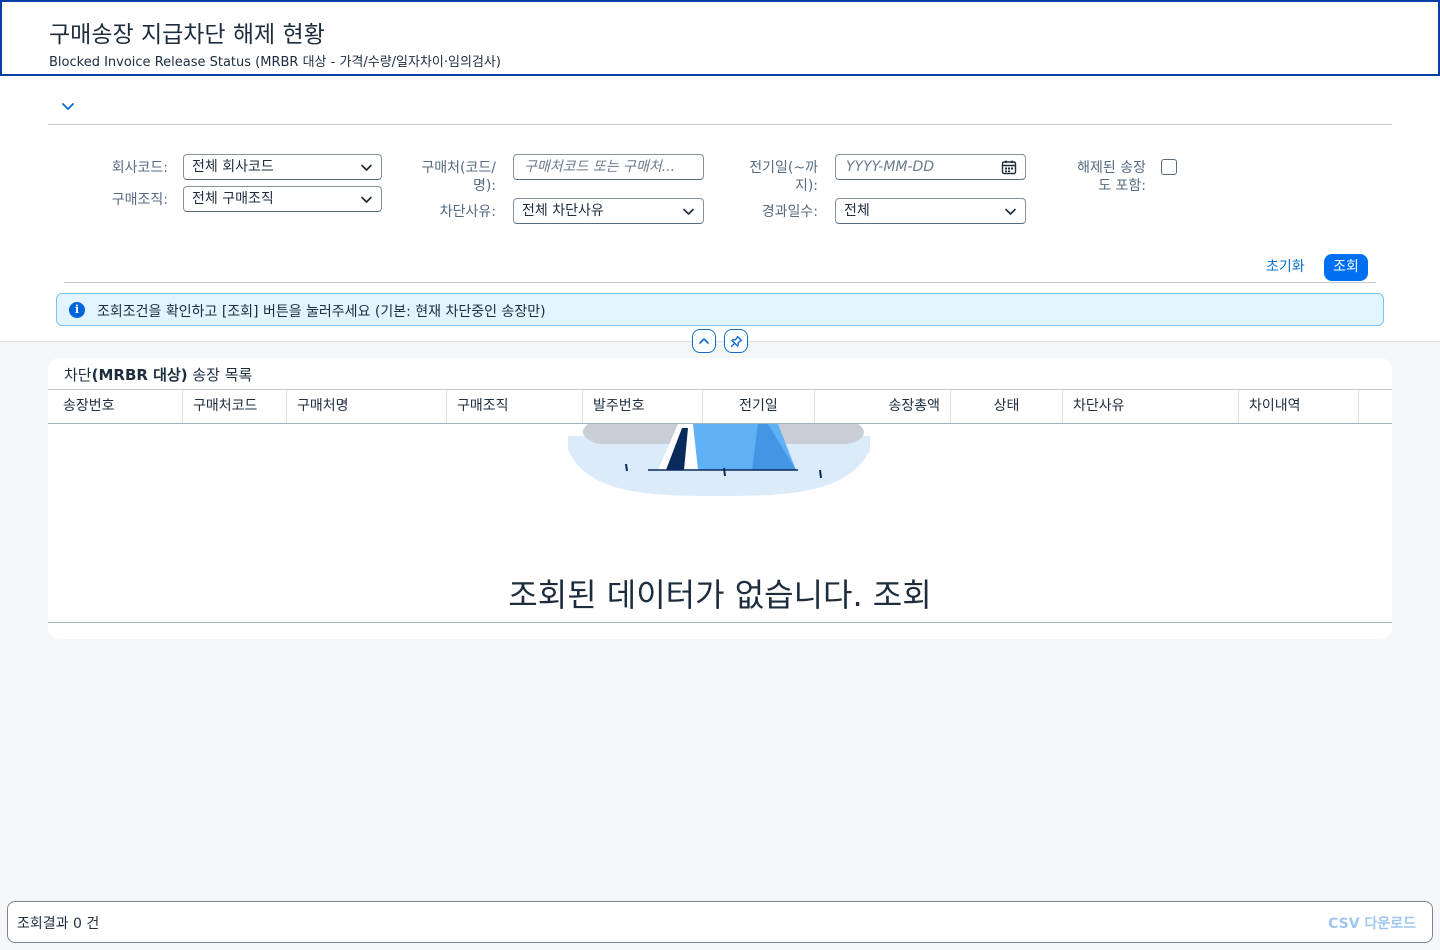 The height and width of the screenshot is (950, 1440). I want to click on table-title-bold: (MRBR 대상), so click(139, 375).